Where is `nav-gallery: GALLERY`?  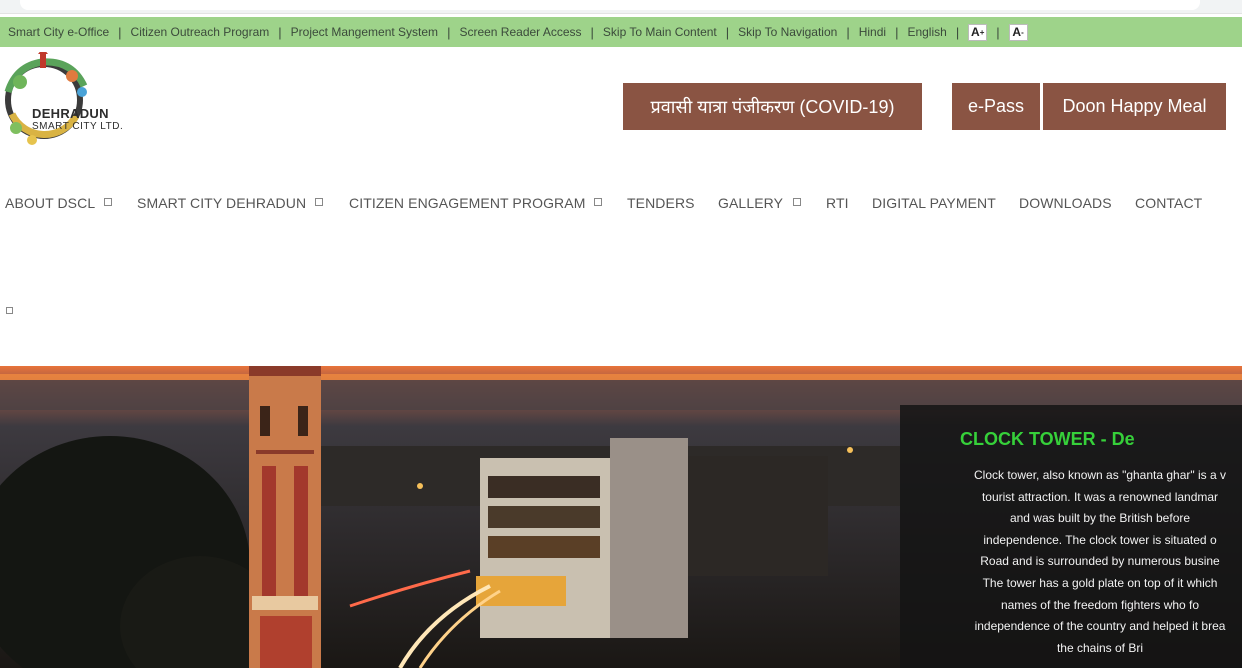 nav-gallery: GALLERY is located at coordinates (750, 203).